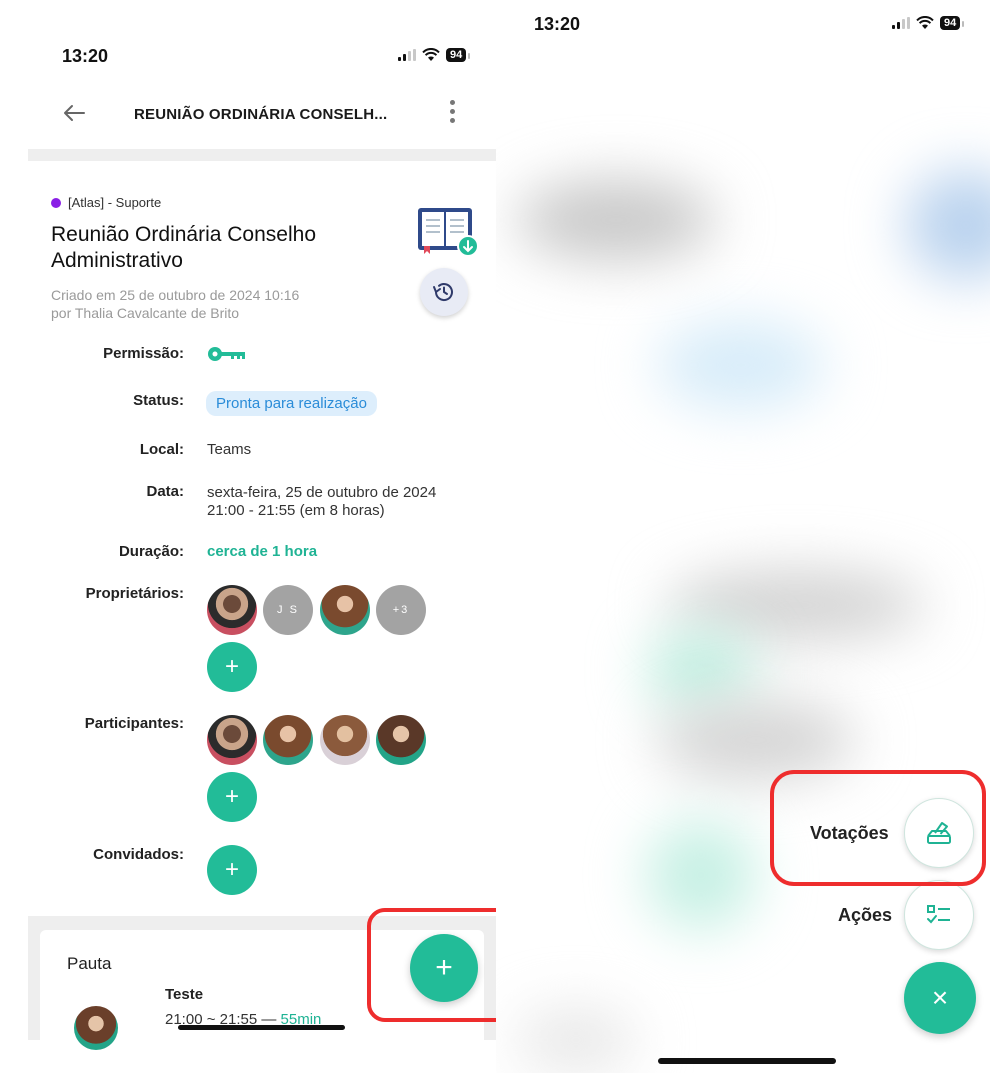 The image size is (990, 1073). Describe the element at coordinates (161, 449) in the screenshot. I see `local-label: Local:` at that location.